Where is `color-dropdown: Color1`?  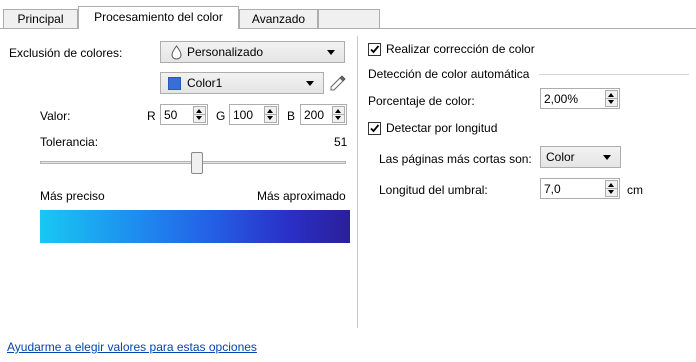
color-dropdown: Color1 is located at coordinates (242, 83).